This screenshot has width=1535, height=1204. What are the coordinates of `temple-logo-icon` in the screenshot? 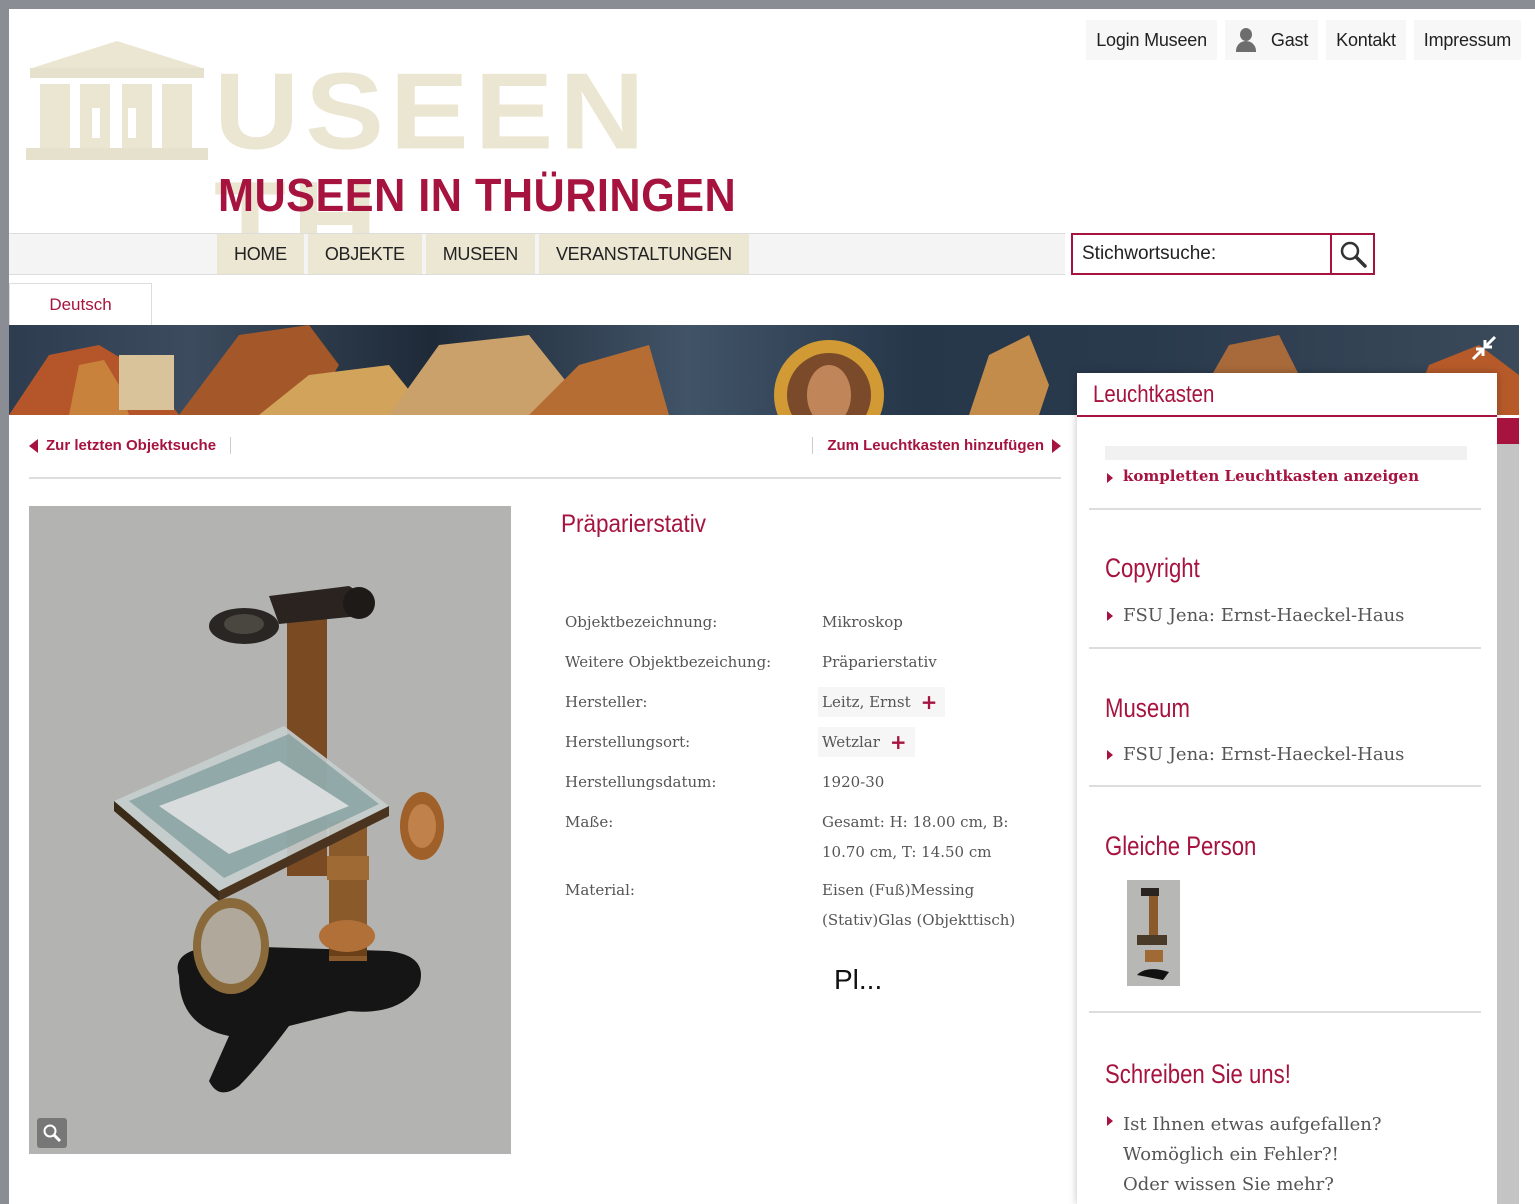 It's located at (117, 100).